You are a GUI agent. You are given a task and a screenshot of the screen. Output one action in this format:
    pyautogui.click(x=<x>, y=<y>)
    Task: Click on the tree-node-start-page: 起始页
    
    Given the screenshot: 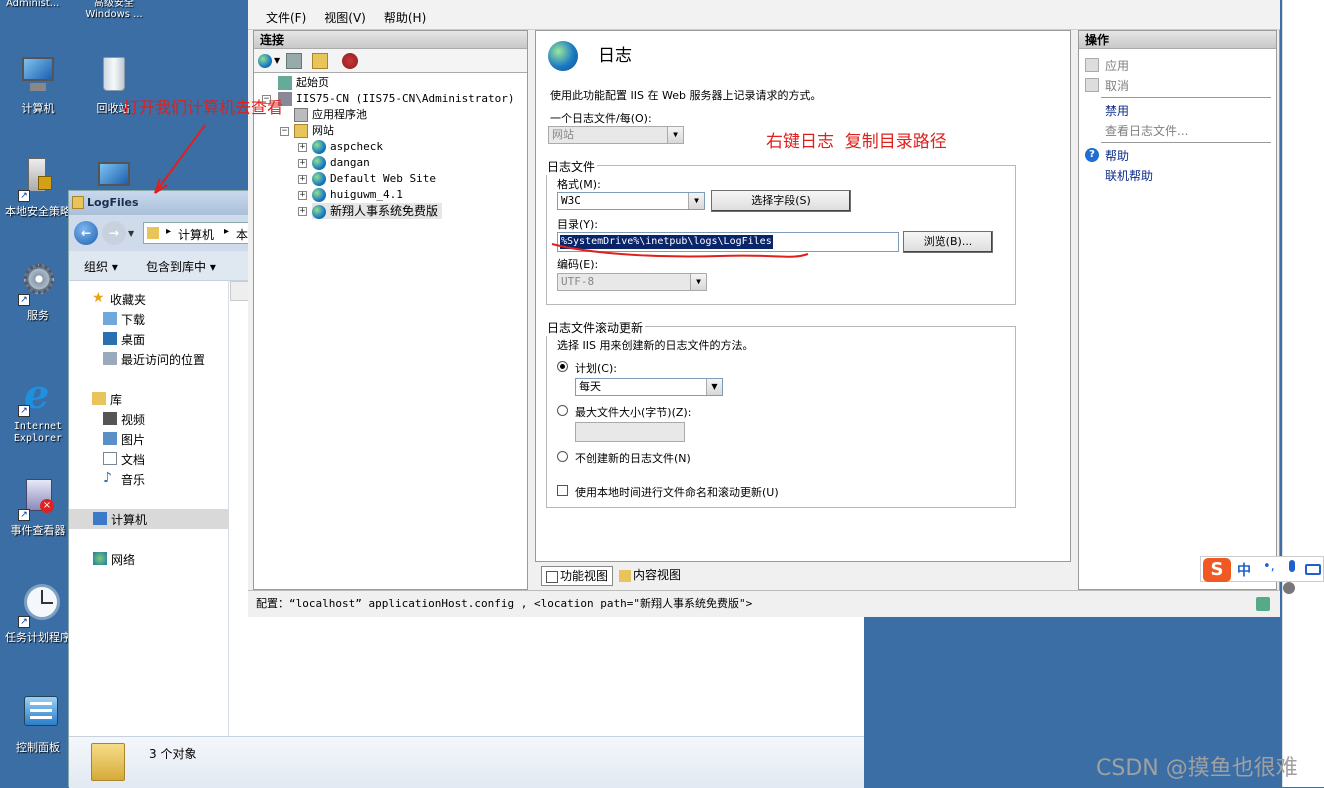 What is the action you would take?
    pyautogui.click(x=303, y=83)
    